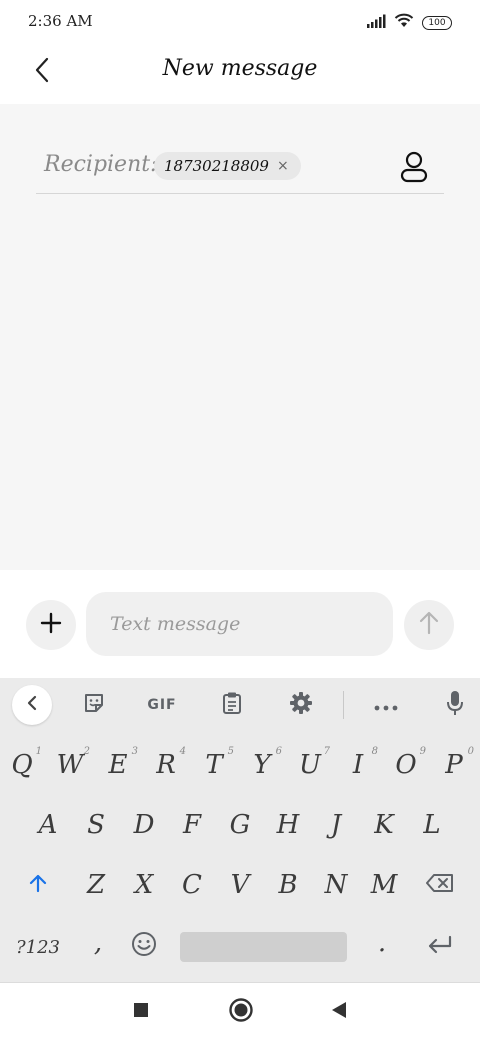 The height and width of the screenshot is (1040, 480). I want to click on key-label: L, so click(432, 825).